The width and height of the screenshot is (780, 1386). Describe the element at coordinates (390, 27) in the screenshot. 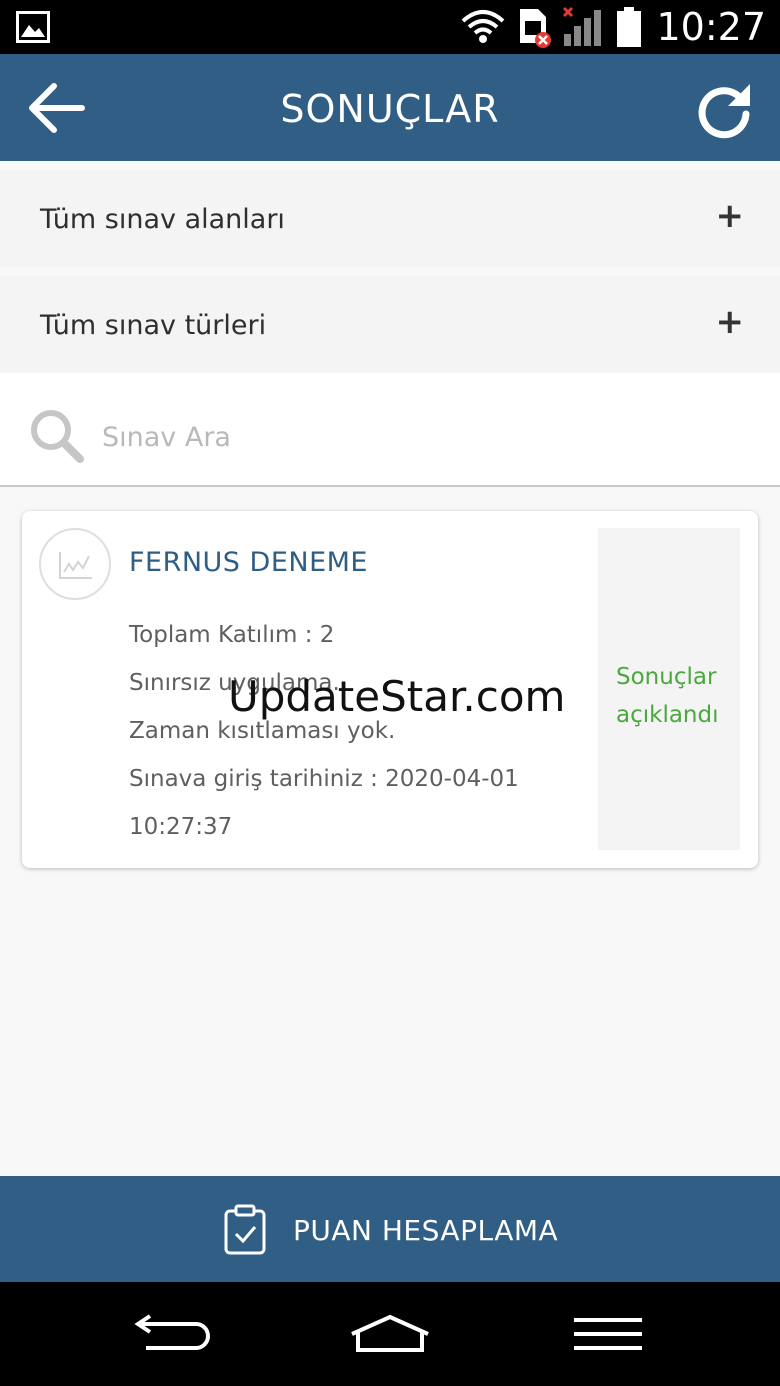

I see `status-bar: 10:27` at that location.